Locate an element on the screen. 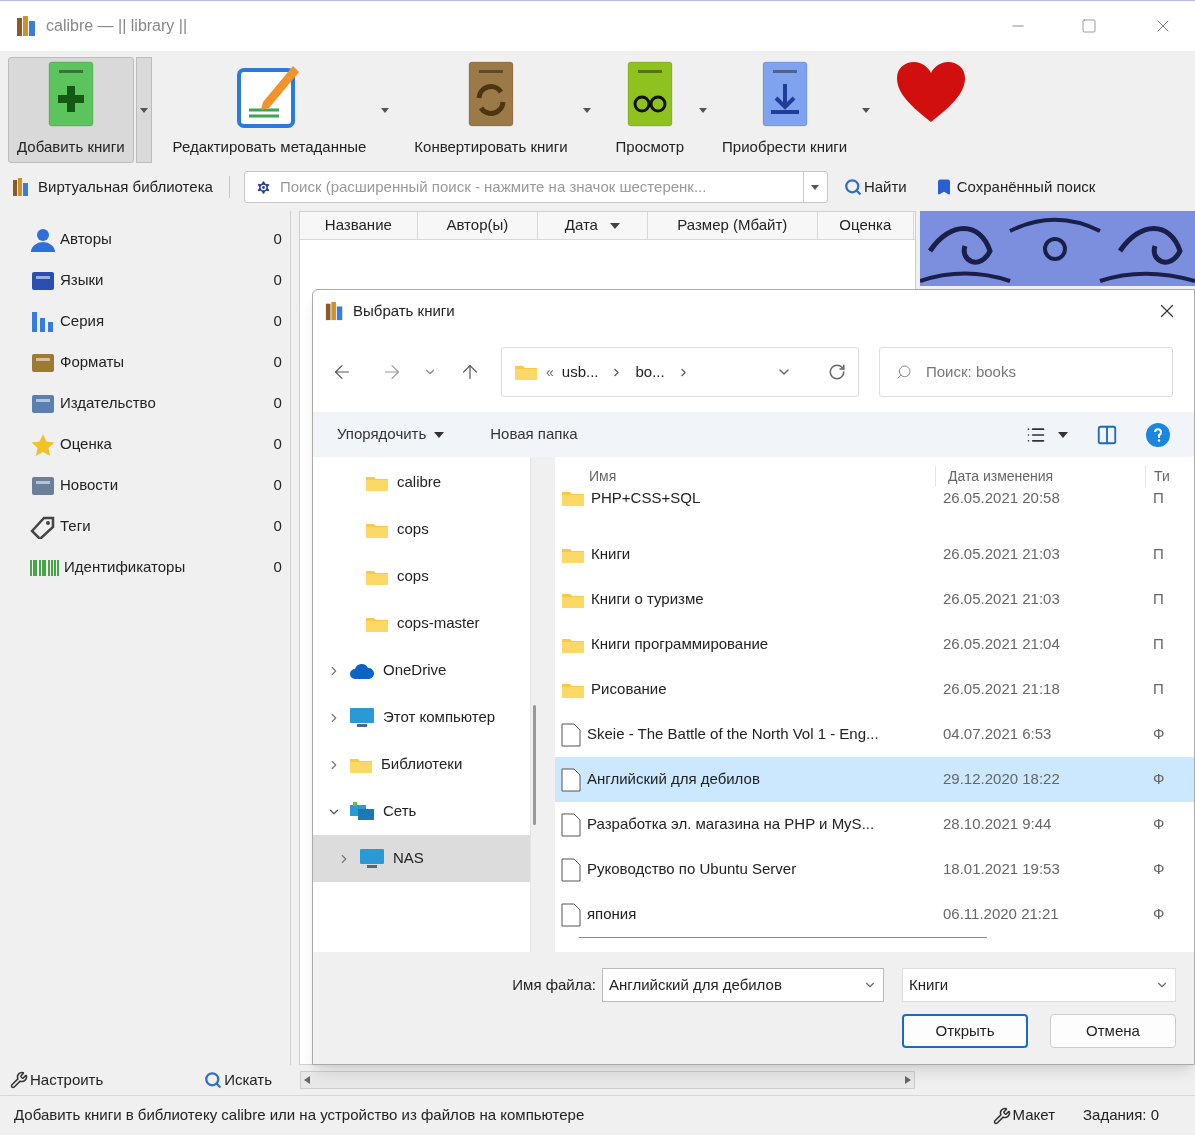 This screenshot has height=1135, width=1195. file-row: Английский для дебилов 29.12.2020 18:22 Ф is located at coordinates (874, 779).